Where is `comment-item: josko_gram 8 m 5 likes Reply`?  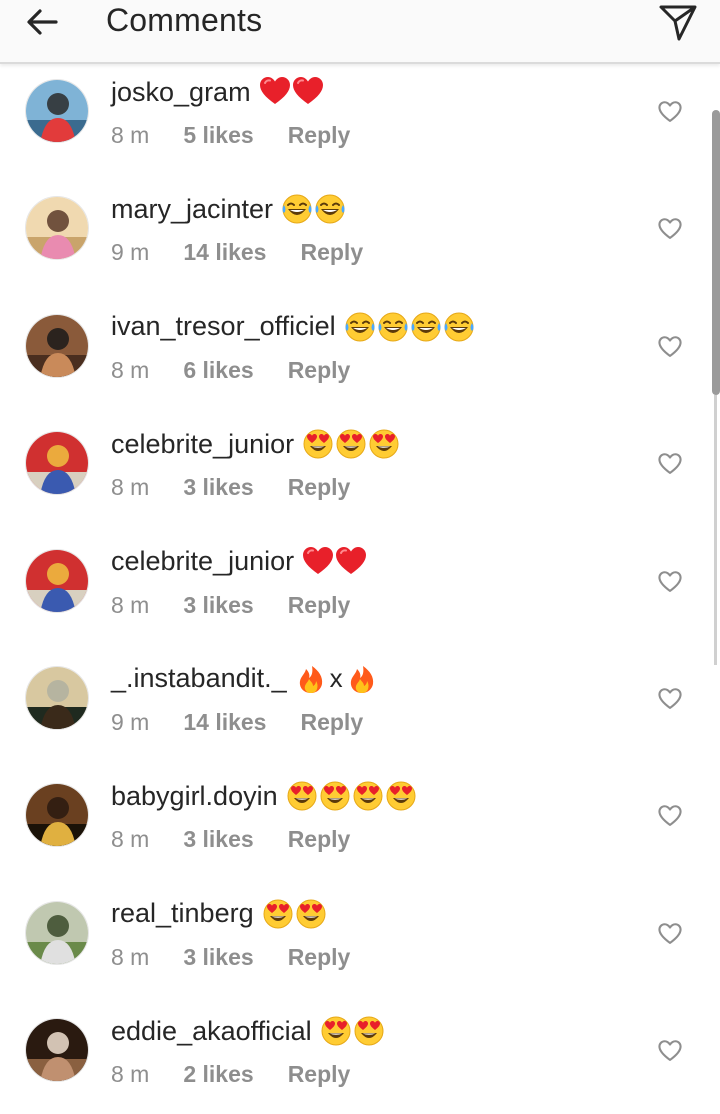 comment-item: josko_gram 8 m 5 likes Reply is located at coordinates (360, 124).